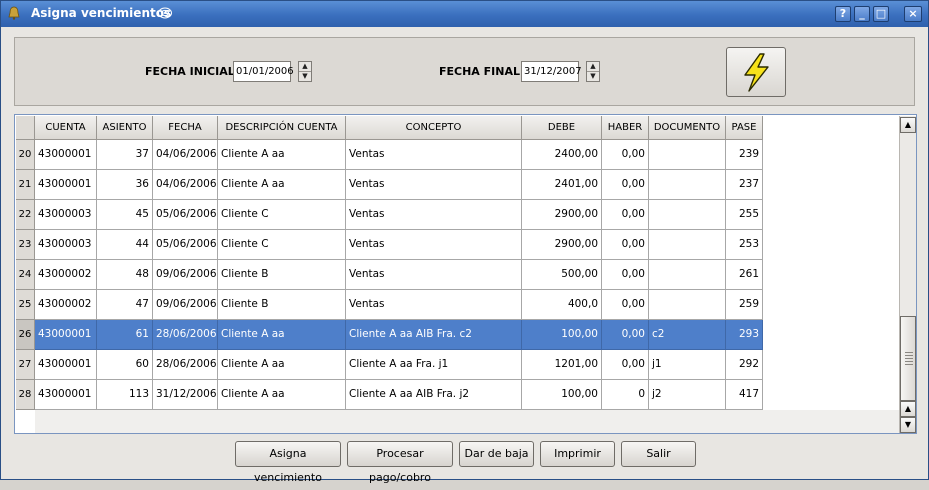 This screenshot has height=490, width=929. I want to click on column-header-descripcion: DESCRIPCIÓN CUENTA, so click(282, 128).